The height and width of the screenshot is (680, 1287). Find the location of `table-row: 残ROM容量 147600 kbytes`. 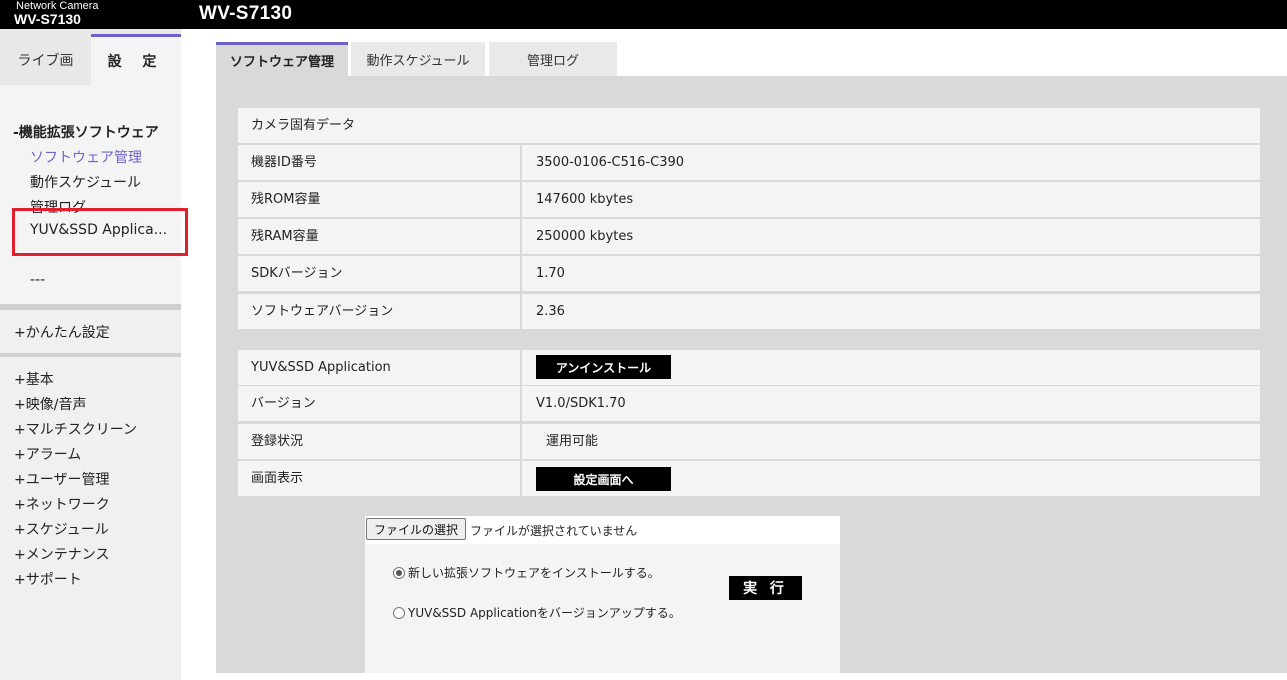

table-row: 残ROM容量 147600 kbytes is located at coordinates (749, 199).